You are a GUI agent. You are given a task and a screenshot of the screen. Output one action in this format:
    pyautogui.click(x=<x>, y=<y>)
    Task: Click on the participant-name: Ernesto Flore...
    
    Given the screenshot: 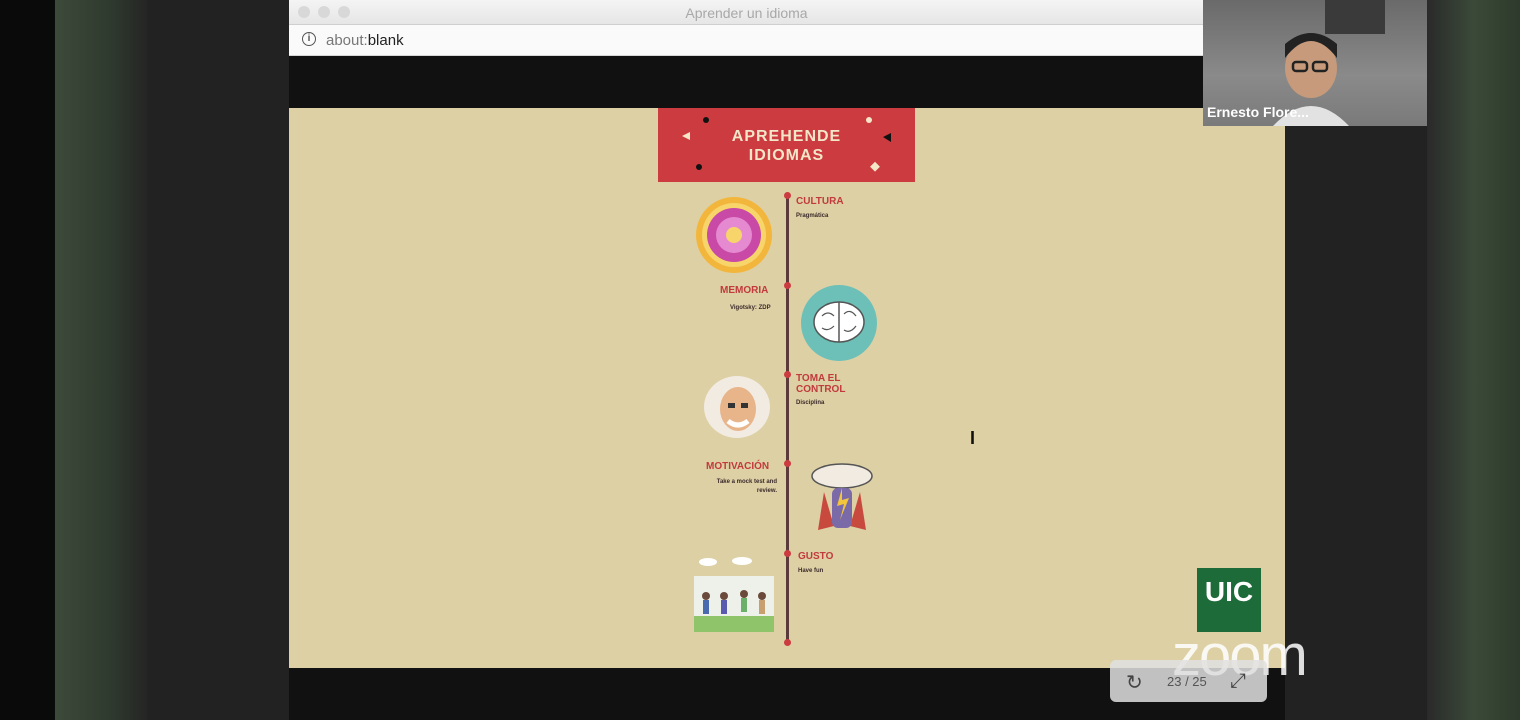 What is the action you would take?
    pyautogui.click(x=1258, y=112)
    